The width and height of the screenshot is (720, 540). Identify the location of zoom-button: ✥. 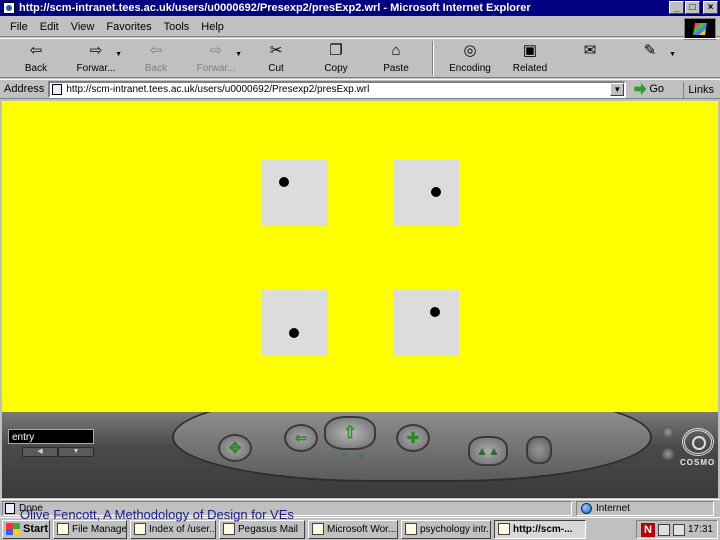
(235, 448).